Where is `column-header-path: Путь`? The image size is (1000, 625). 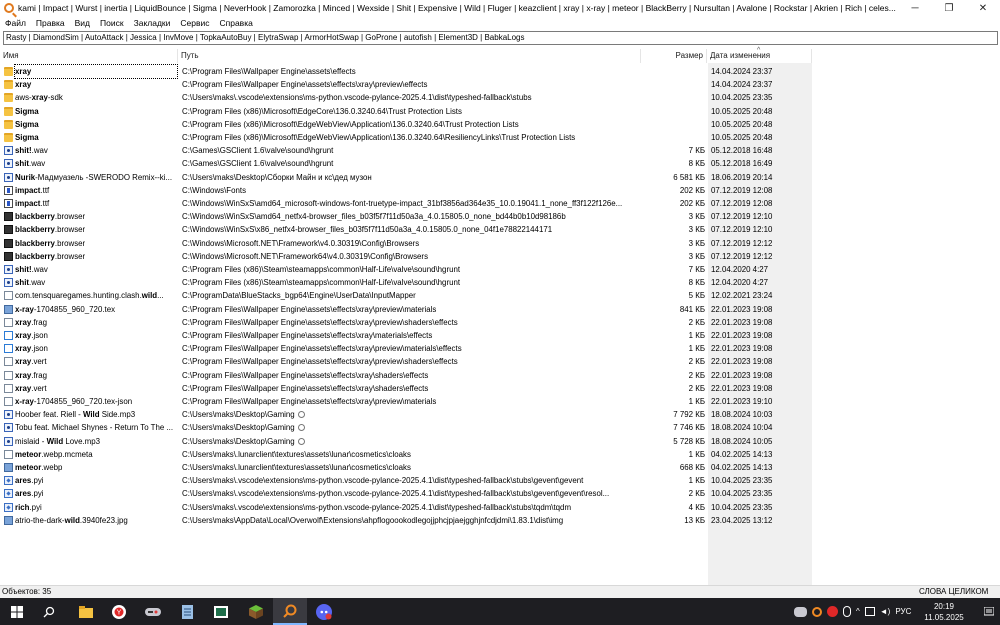
column-header-path: Путь is located at coordinates (409, 56).